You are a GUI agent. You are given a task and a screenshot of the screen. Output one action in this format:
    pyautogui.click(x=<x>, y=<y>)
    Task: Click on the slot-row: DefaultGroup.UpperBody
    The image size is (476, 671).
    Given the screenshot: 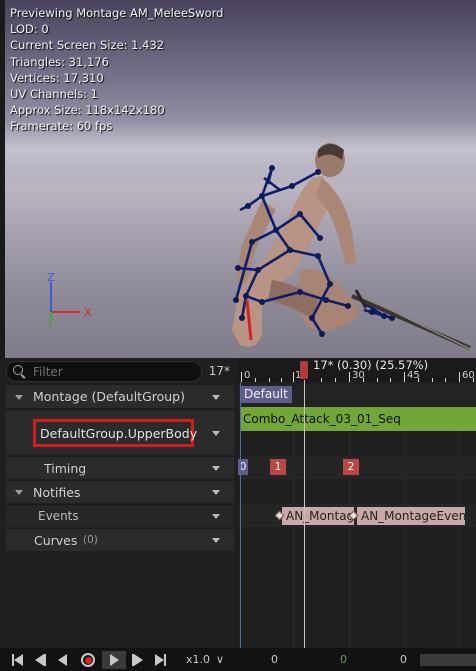 What is the action you would take?
    pyautogui.click(x=120, y=432)
    